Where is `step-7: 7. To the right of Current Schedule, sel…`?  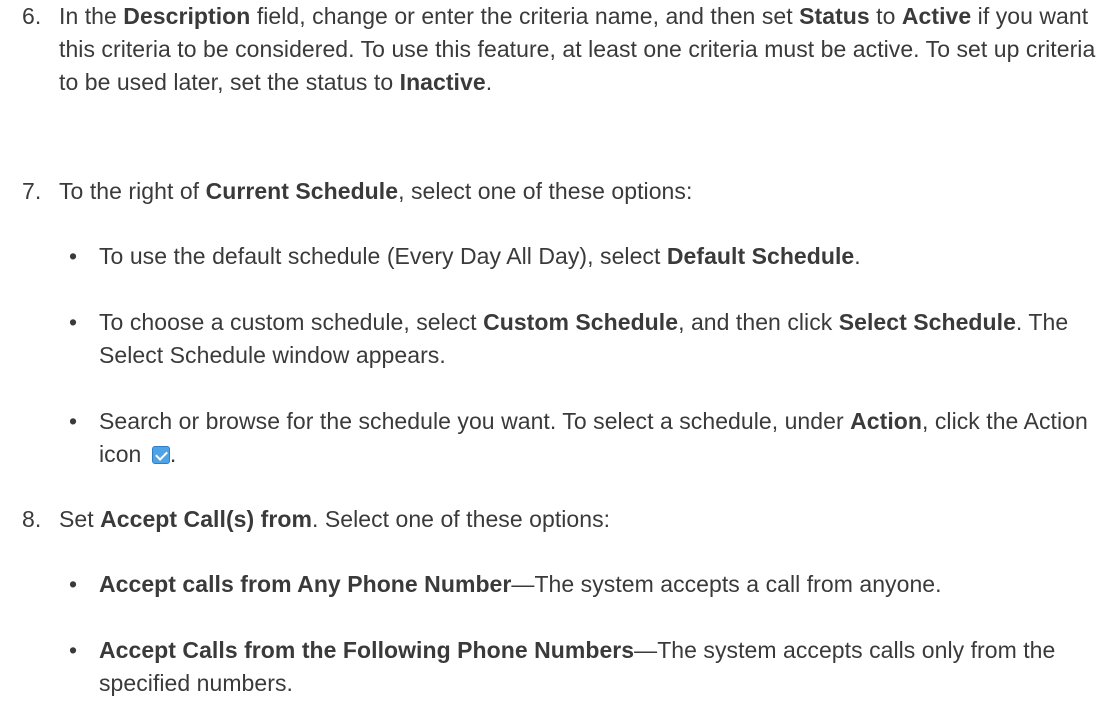 step-7: 7. To the right of Current Schedule, sel… is located at coordinates (559, 191).